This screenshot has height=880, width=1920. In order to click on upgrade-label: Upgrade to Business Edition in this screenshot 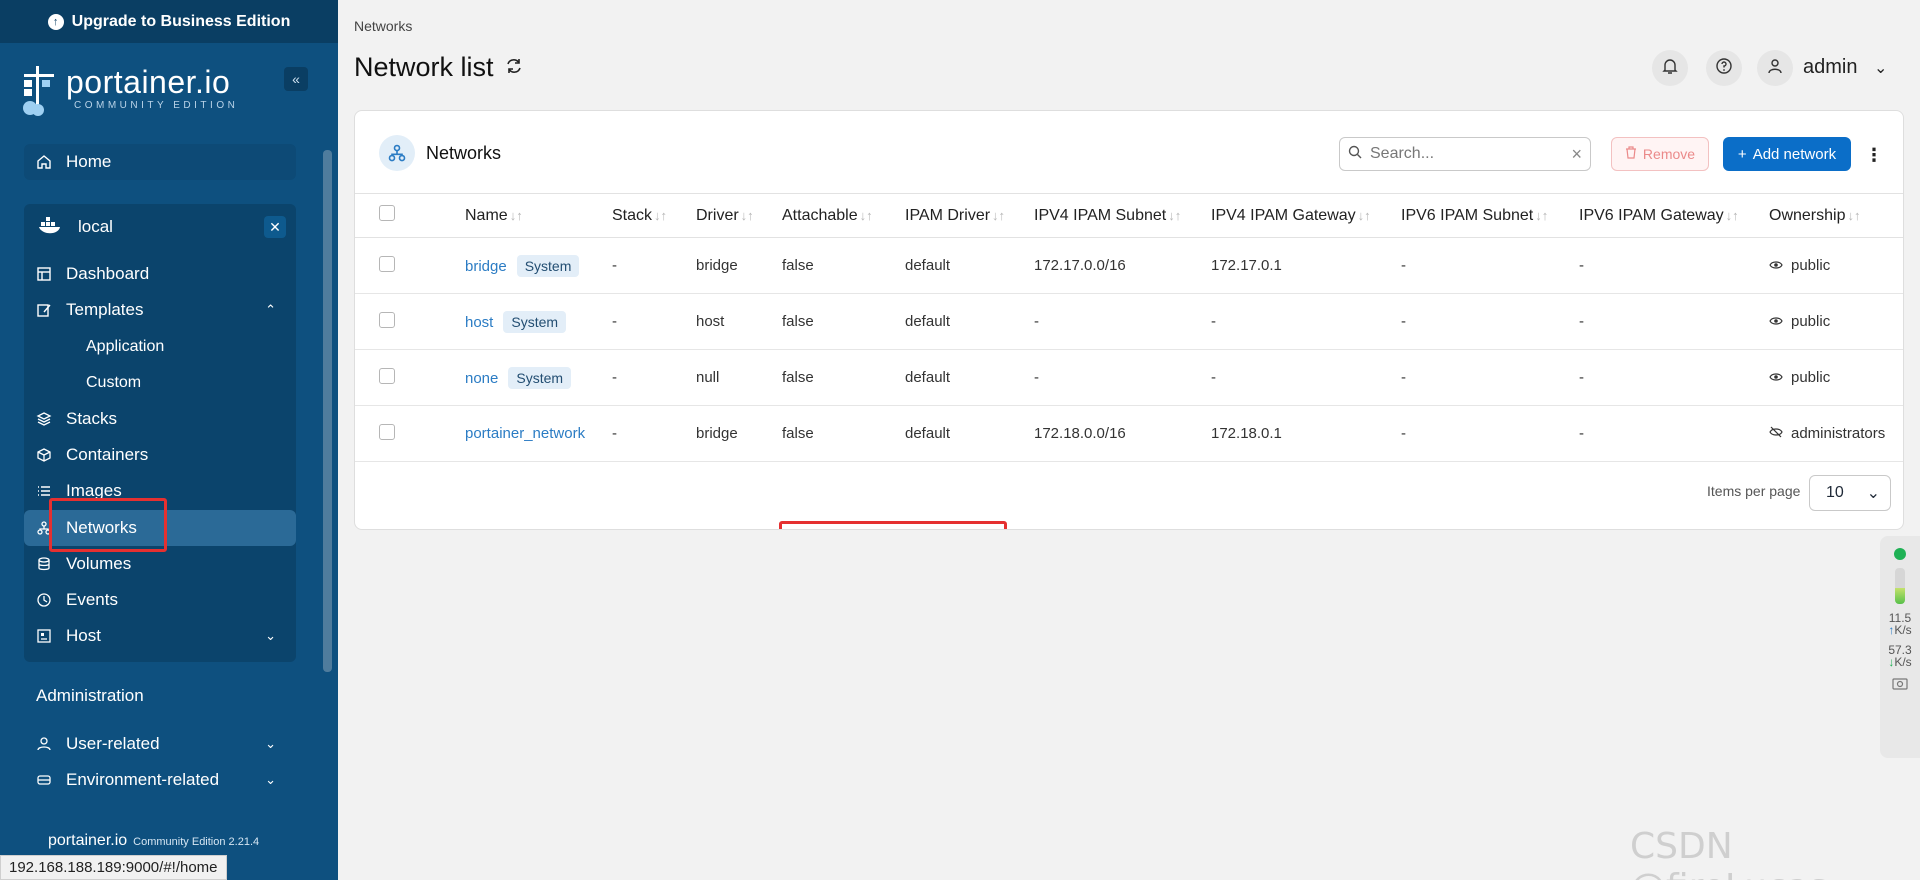, I will do `click(181, 21)`.